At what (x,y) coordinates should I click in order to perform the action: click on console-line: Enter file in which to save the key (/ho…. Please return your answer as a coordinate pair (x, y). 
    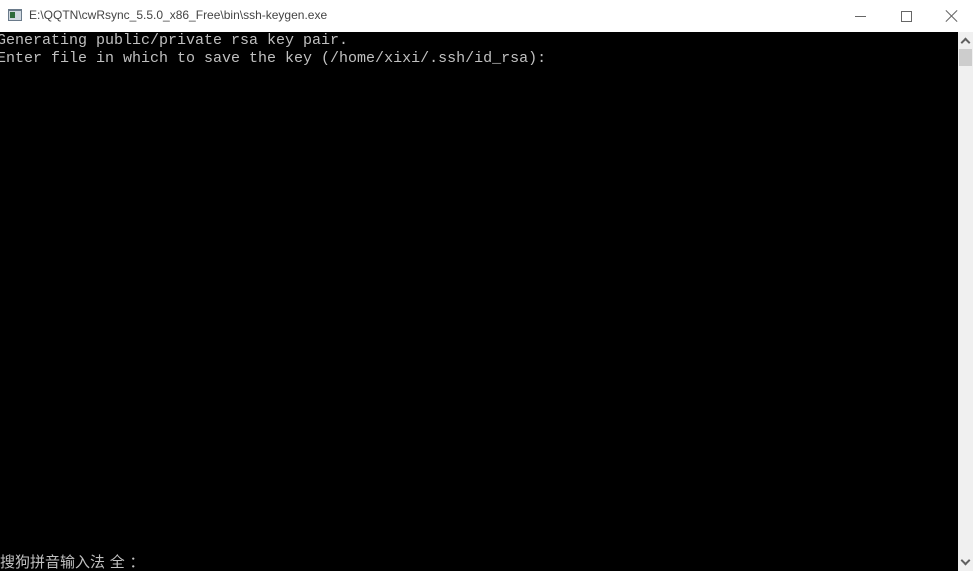
    Looking at the image, I should click on (273, 58).